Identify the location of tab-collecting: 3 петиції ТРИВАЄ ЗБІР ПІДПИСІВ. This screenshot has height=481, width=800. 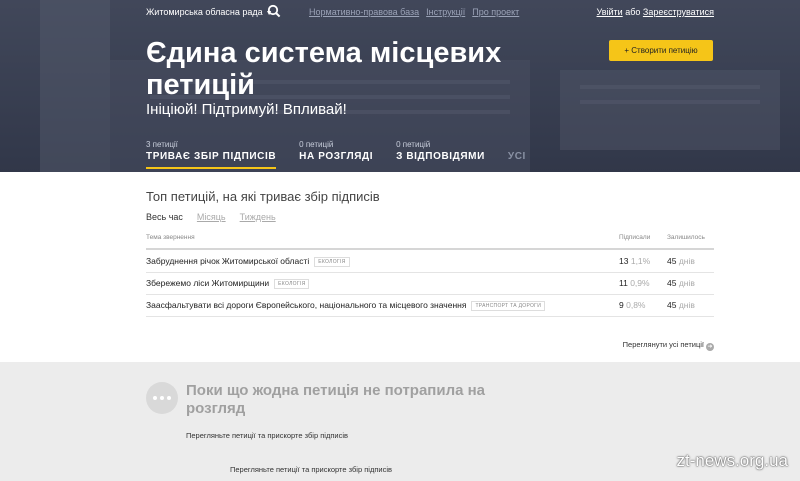
(211, 154).